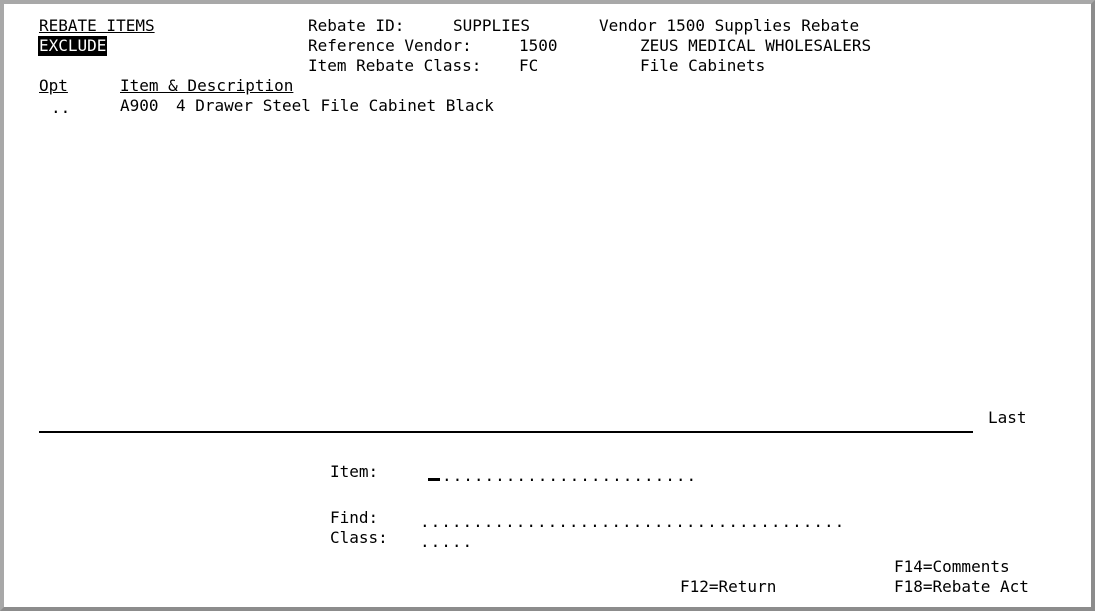  Describe the element at coordinates (354, 471) in the screenshot. I see `item-field-label: Item:` at that location.